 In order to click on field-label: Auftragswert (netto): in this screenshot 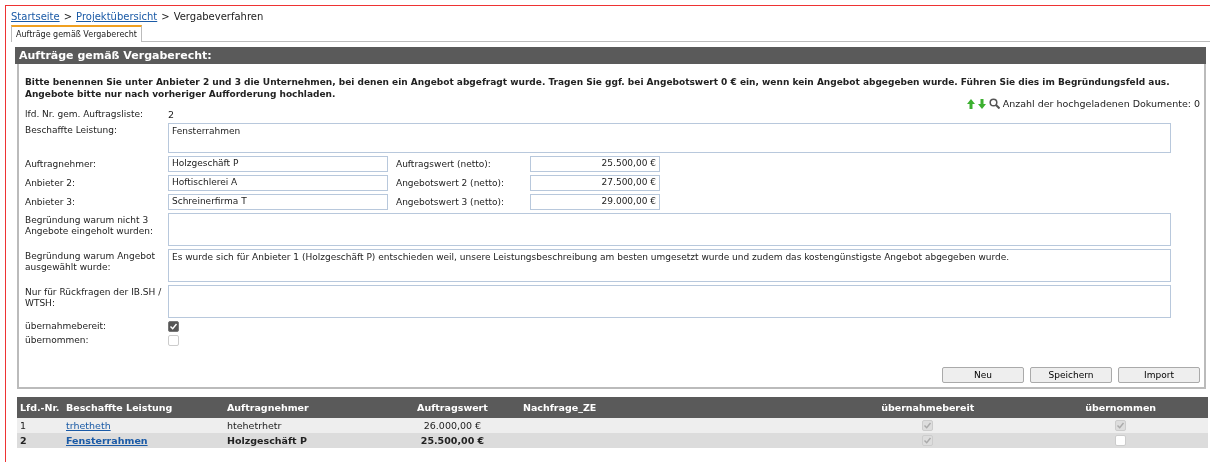, I will do `click(443, 164)`.